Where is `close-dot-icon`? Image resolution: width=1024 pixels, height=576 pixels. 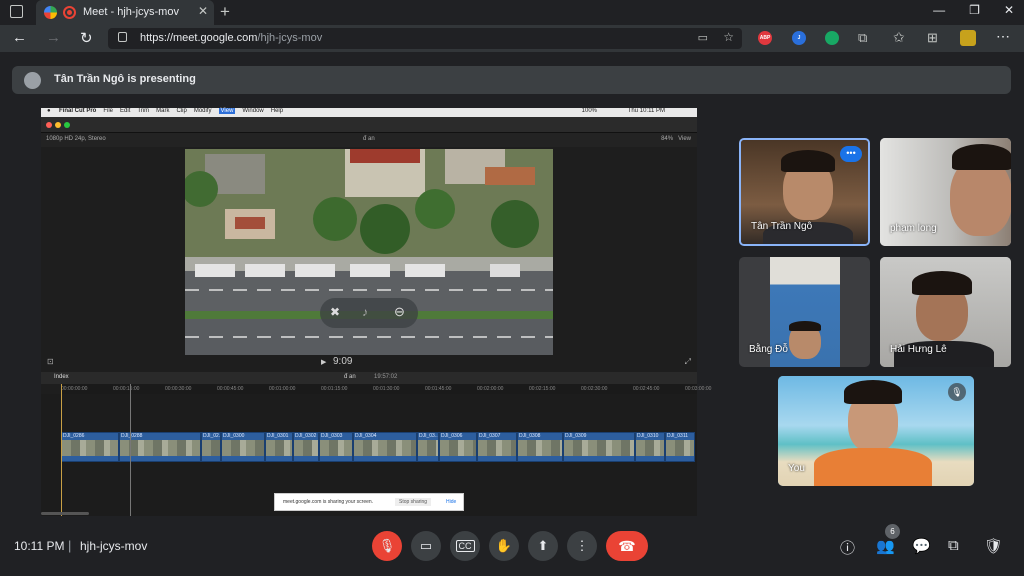
close-dot-icon is located at coordinates (49, 125).